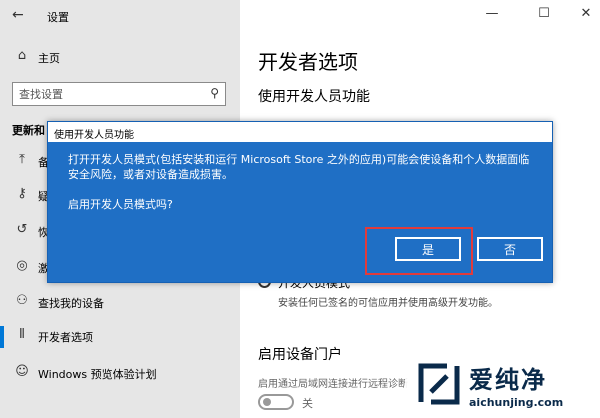 Image resolution: width=600 pixels, height=418 pixels. I want to click on highlight-box, so click(419, 251).